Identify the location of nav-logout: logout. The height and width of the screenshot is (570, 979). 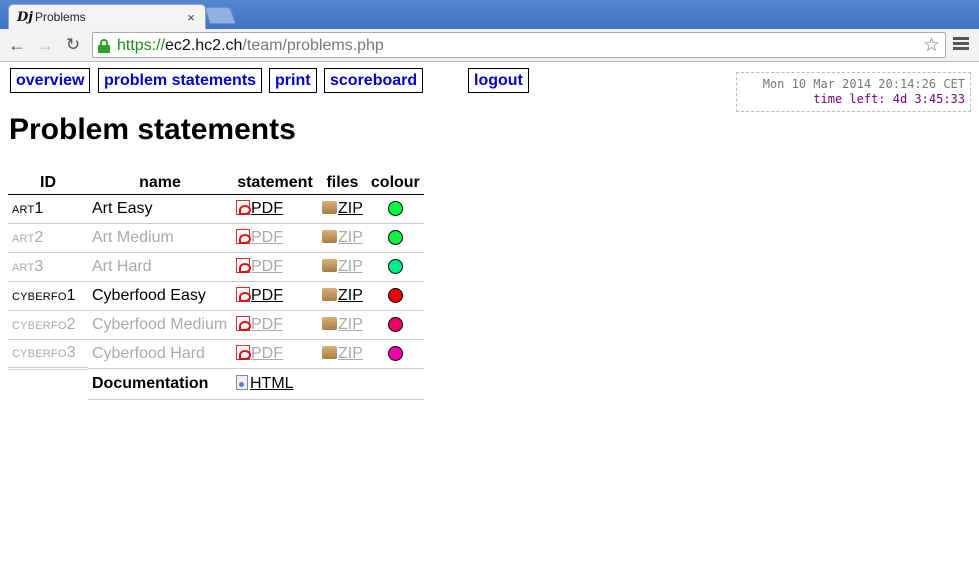
(498, 80).